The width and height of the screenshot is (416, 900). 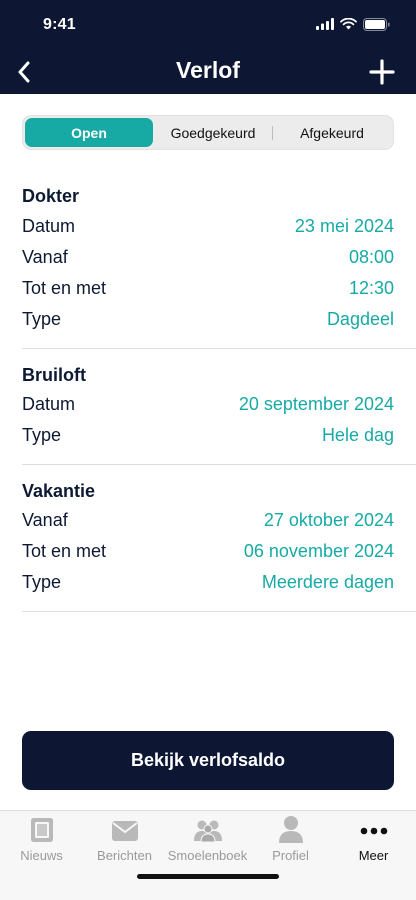 I want to click on newspaper-icon, so click(x=41, y=830).